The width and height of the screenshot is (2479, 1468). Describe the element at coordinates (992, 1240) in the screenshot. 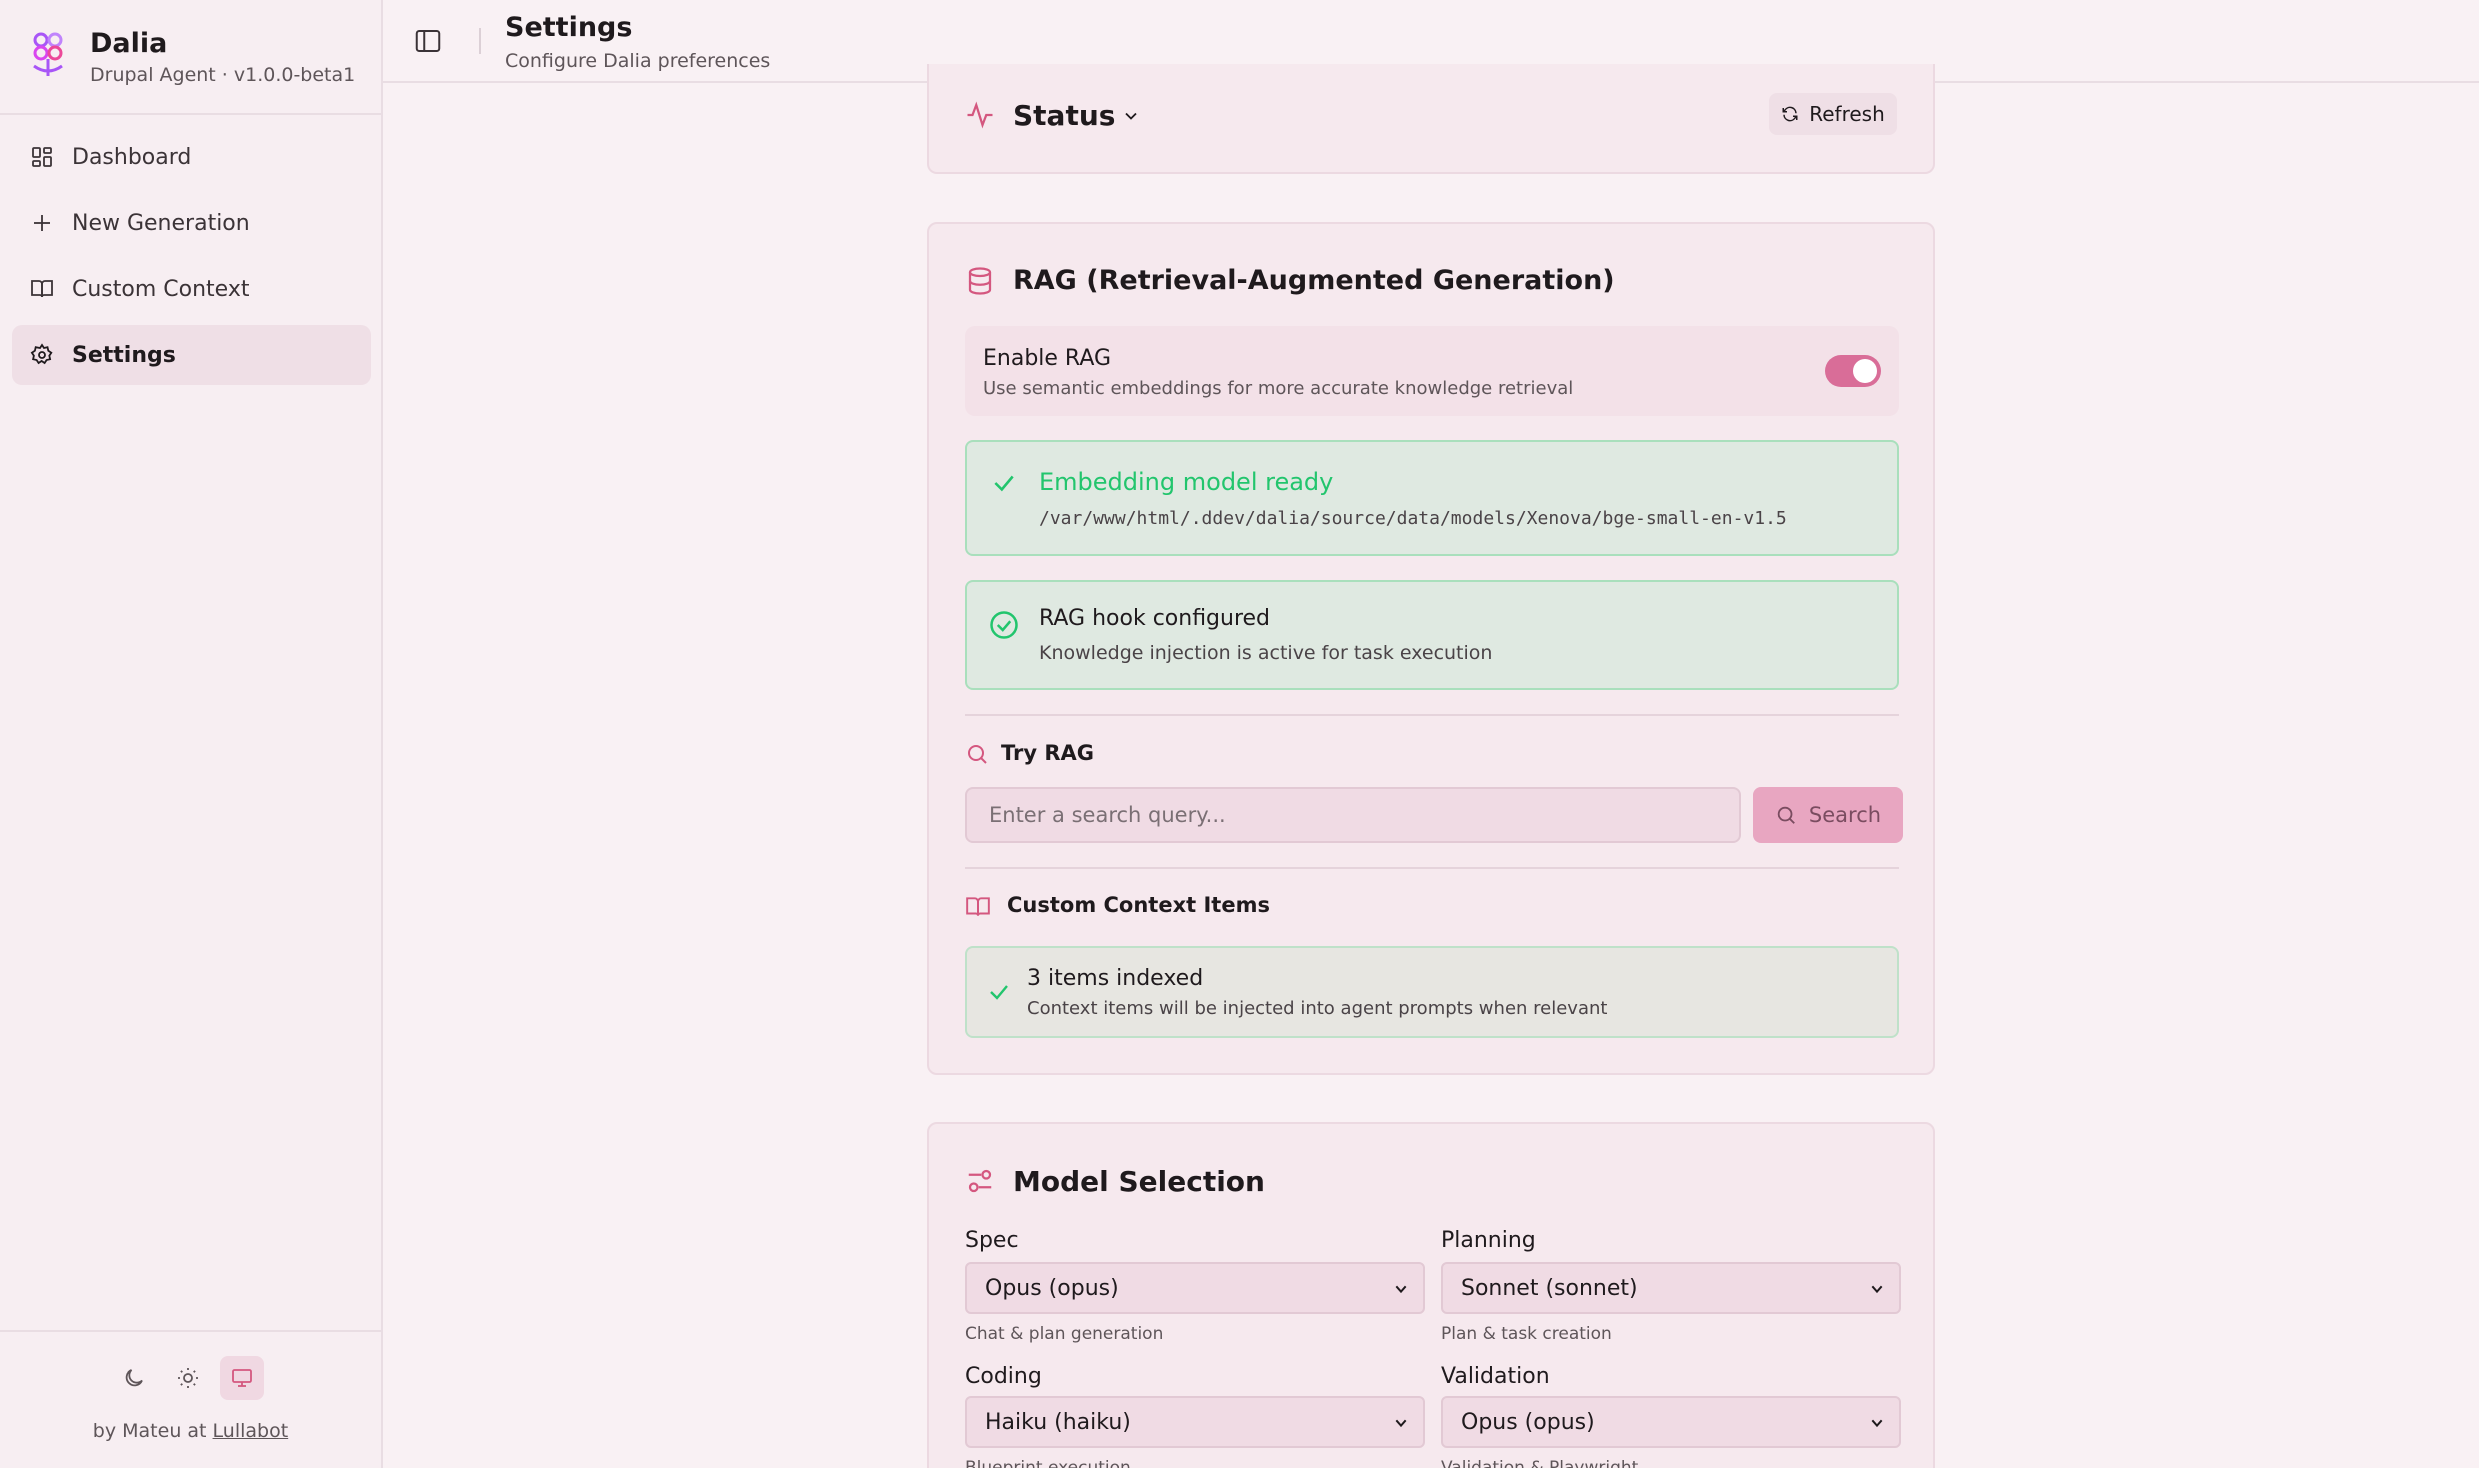

I see `spec-label: Spec` at that location.